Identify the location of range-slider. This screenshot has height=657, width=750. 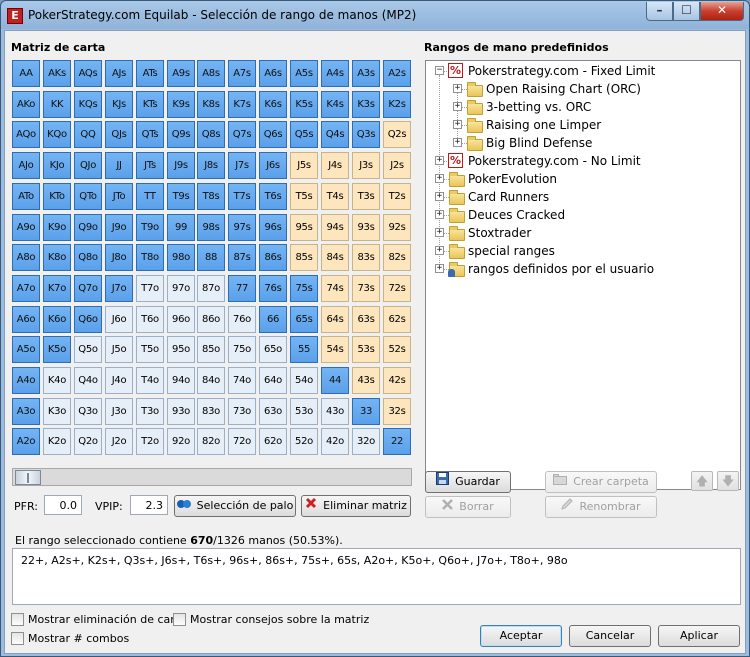
(212, 477).